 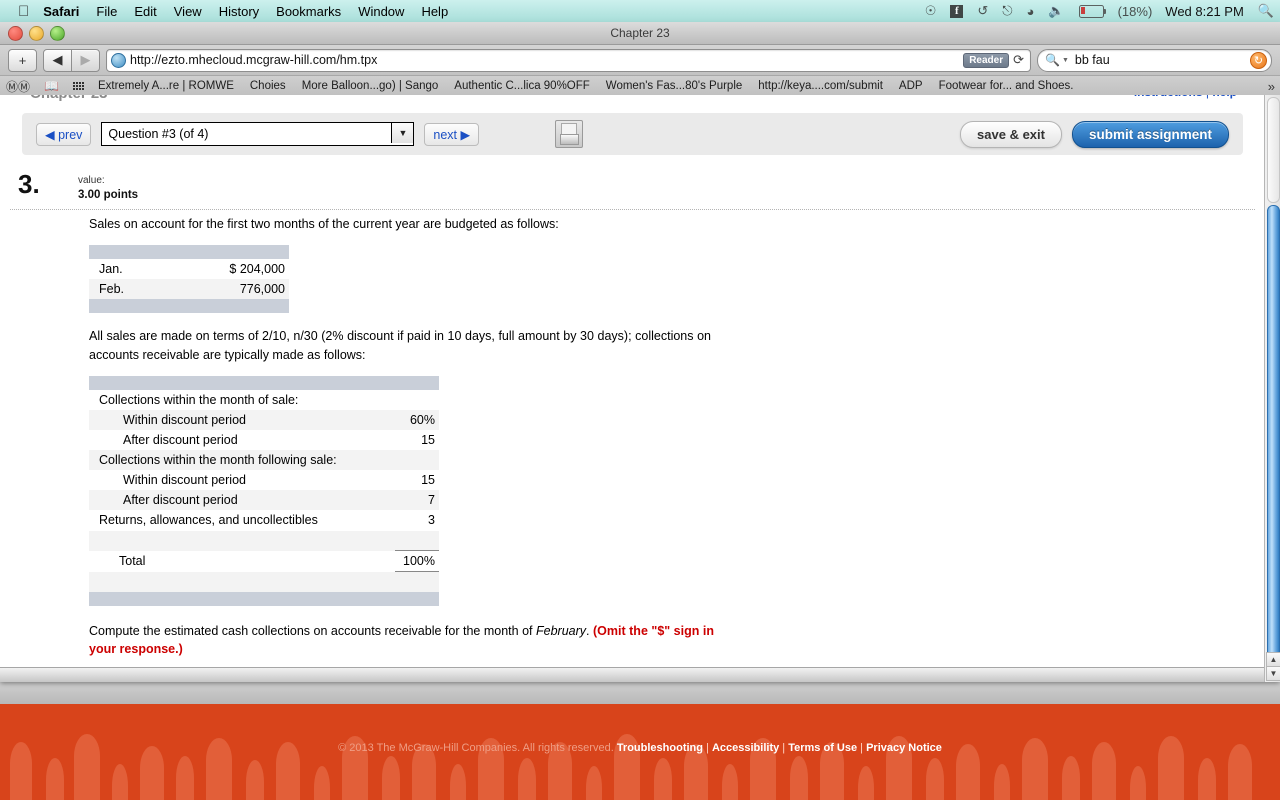 What do you see at coordinates (416, 561) in the screenshot?
I see `collections-total-value: 100%` at bounding box center [416, 561].